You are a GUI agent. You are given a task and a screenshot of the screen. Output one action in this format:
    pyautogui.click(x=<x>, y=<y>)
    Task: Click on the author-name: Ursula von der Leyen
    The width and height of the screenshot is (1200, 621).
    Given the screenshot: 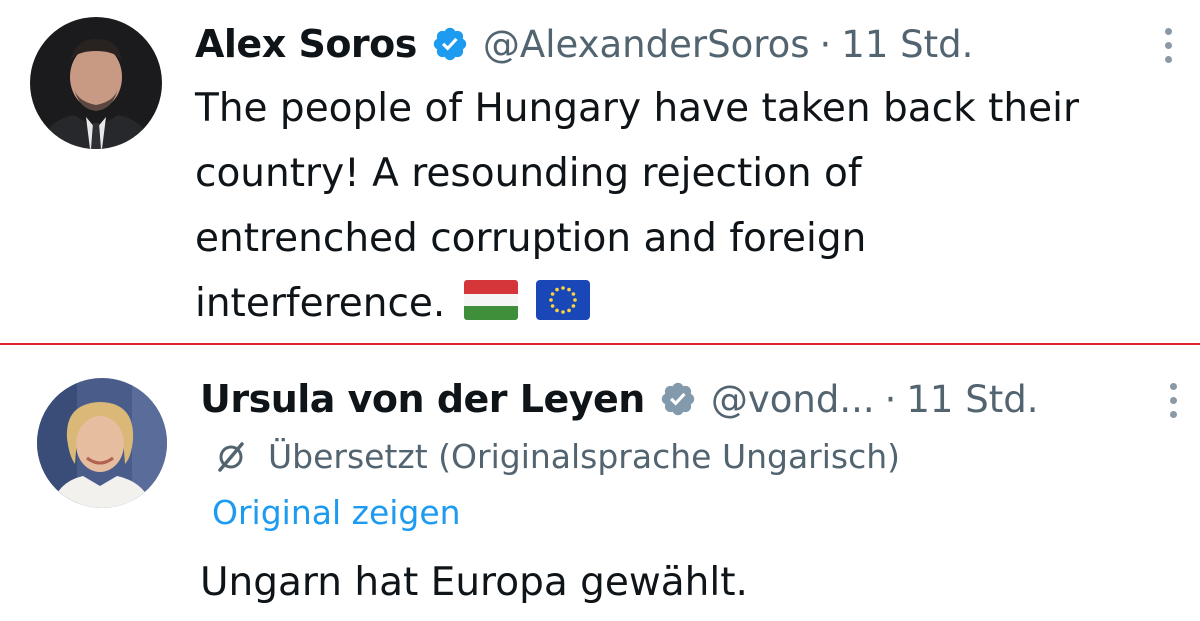 What is the action you would take?
    pyautogui.click(x=422, y=399)
    